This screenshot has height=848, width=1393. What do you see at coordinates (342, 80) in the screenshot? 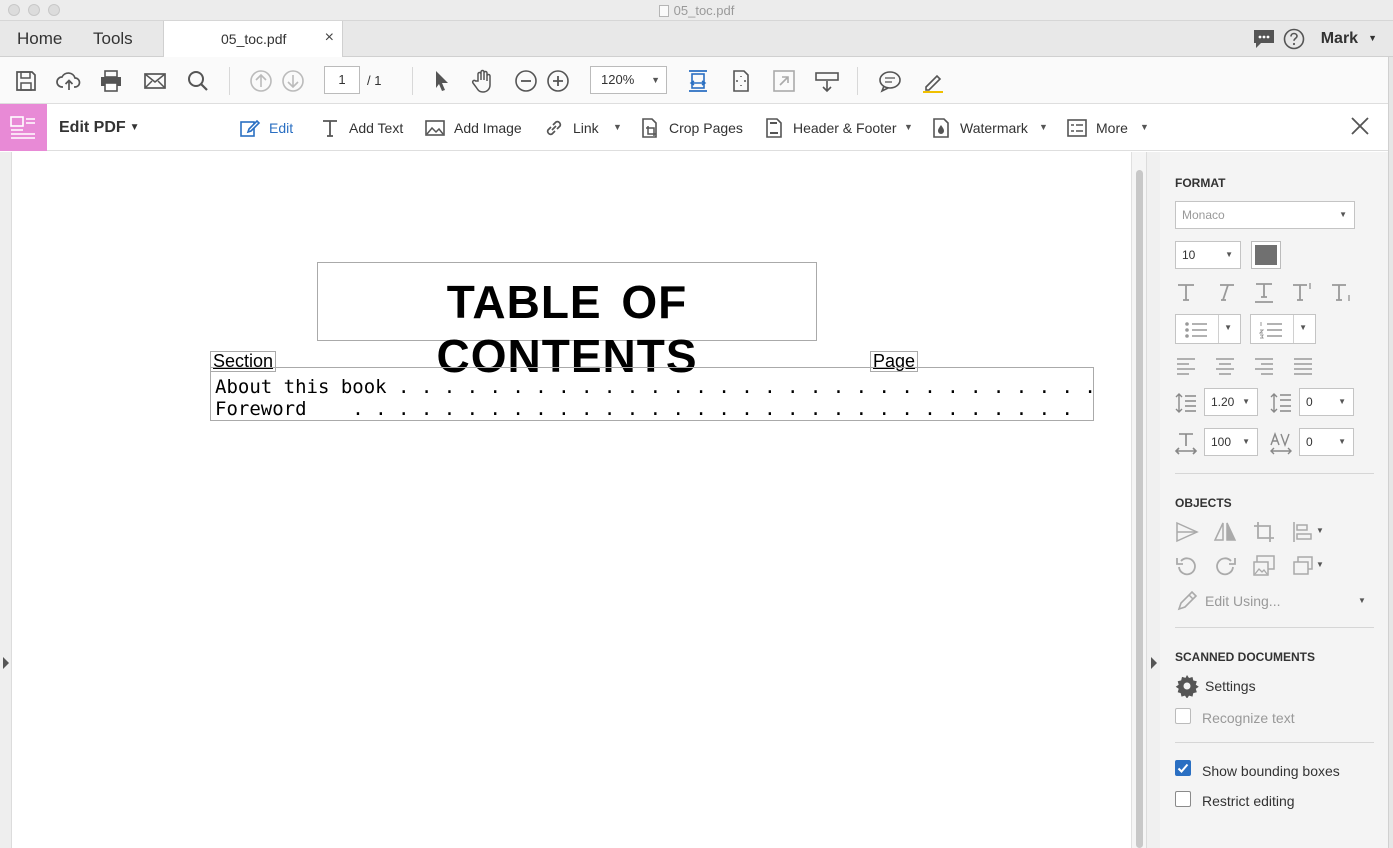
I see `page-number-input: 1` at bounding box center [342, 80].